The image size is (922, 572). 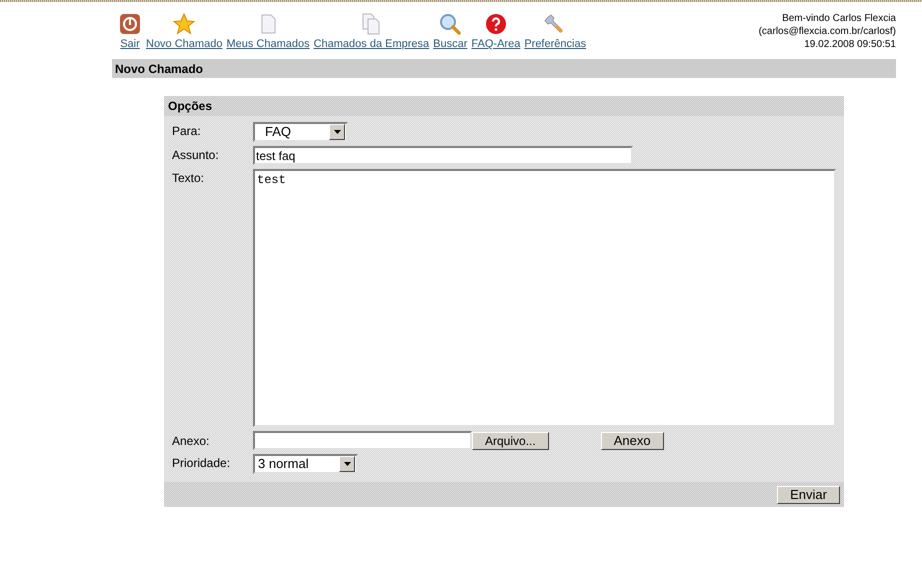 I want to click on panel-title: Opções, so click(x=190, y=106).